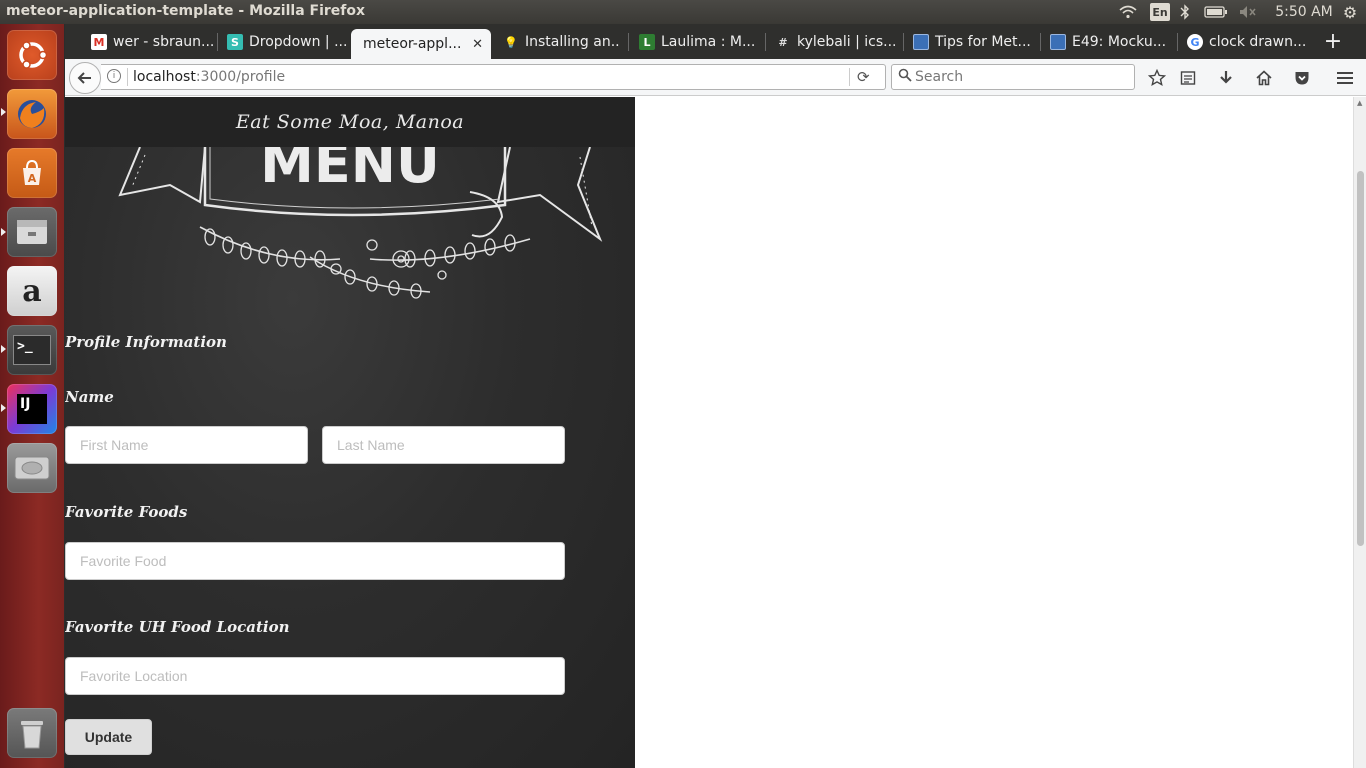 The width and height of the screenshot is (1366, 768). What do you see at coordinates (477, 44) in the screenshot?
I see `close-tab-icon: ✕` at bounding box center [477, 44].